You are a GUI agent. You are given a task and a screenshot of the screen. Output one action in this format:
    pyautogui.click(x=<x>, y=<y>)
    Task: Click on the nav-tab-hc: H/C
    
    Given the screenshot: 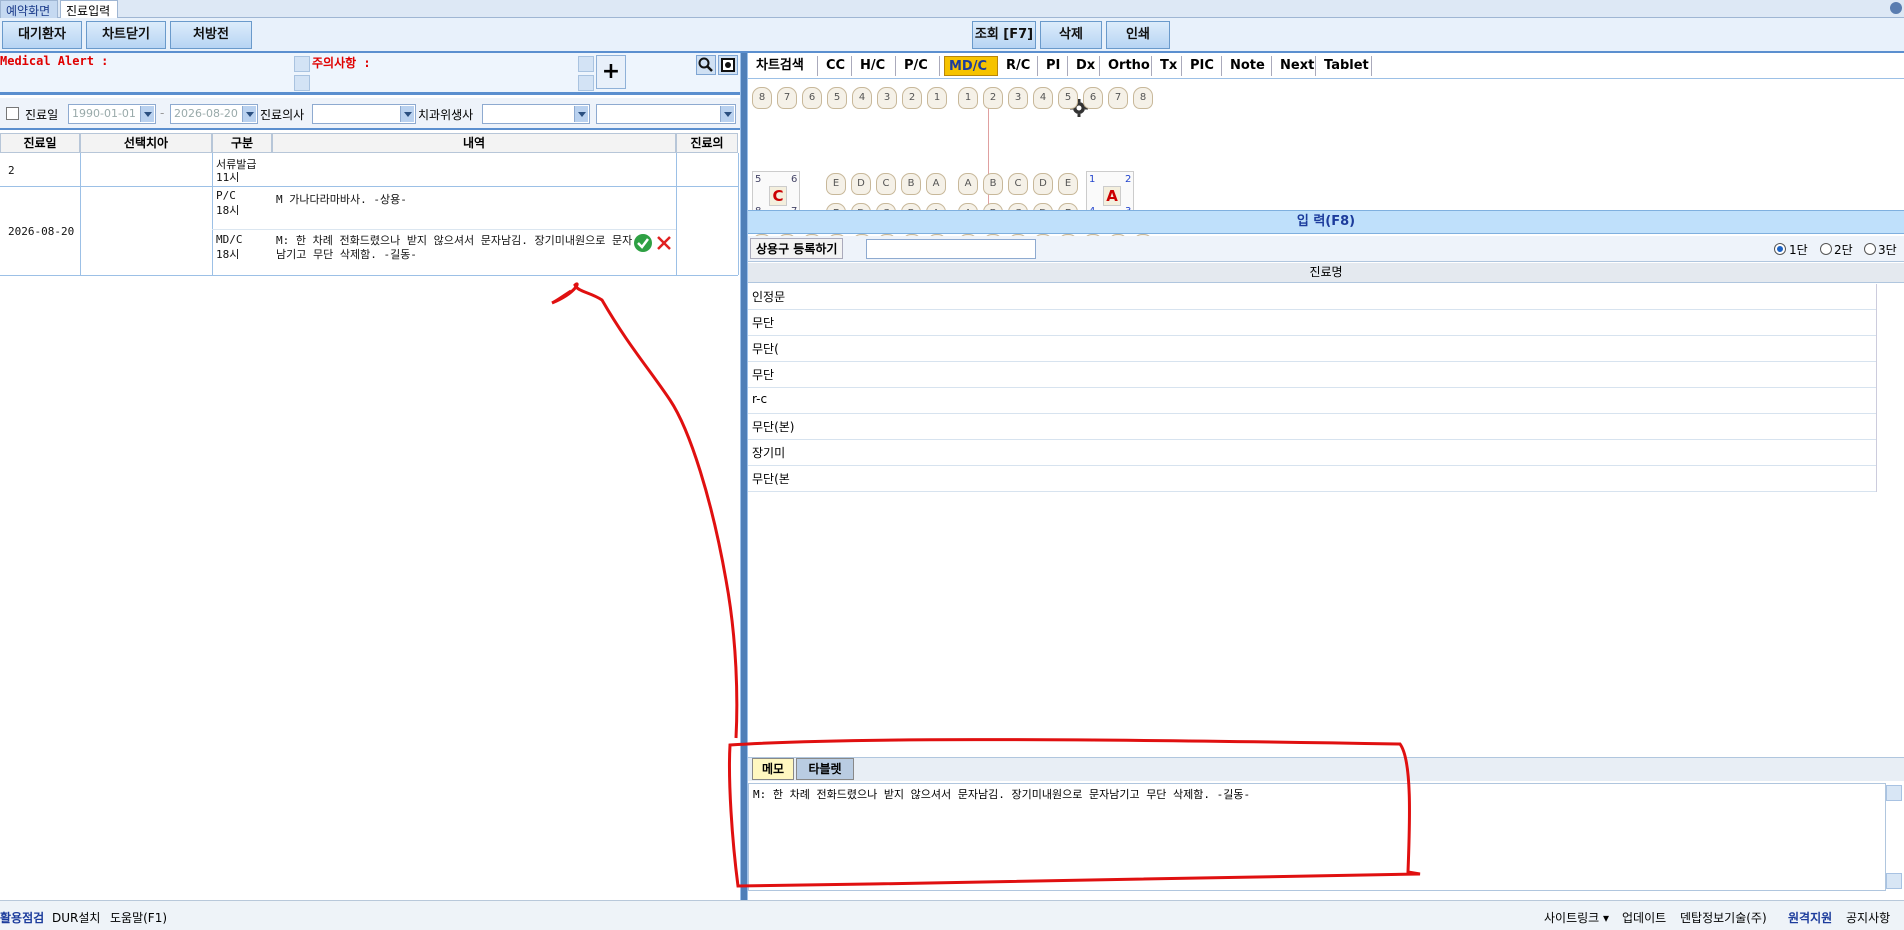 What is the action you would take?
    pyautogui.click(x=876, y=66)
    